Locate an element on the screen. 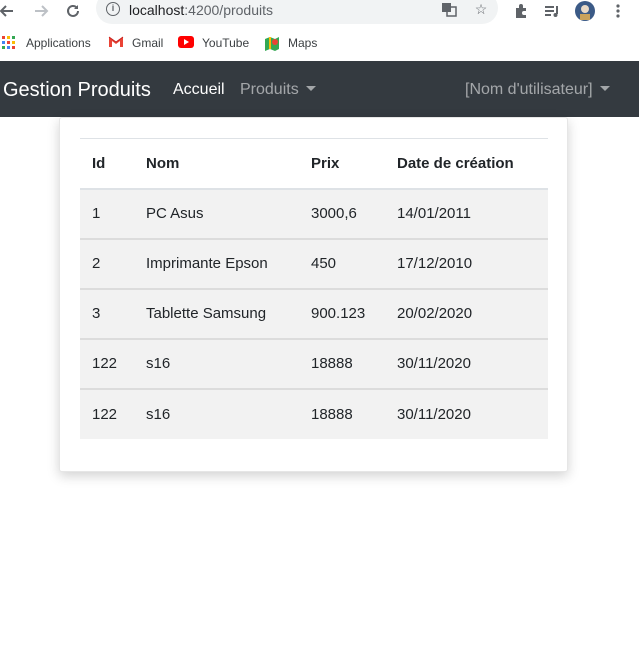 Image resolution: width=639 pixels, height=655 pixels. browser-toolbar: i localhost:4200/produits ☆ is located at coordinates (319, 12).